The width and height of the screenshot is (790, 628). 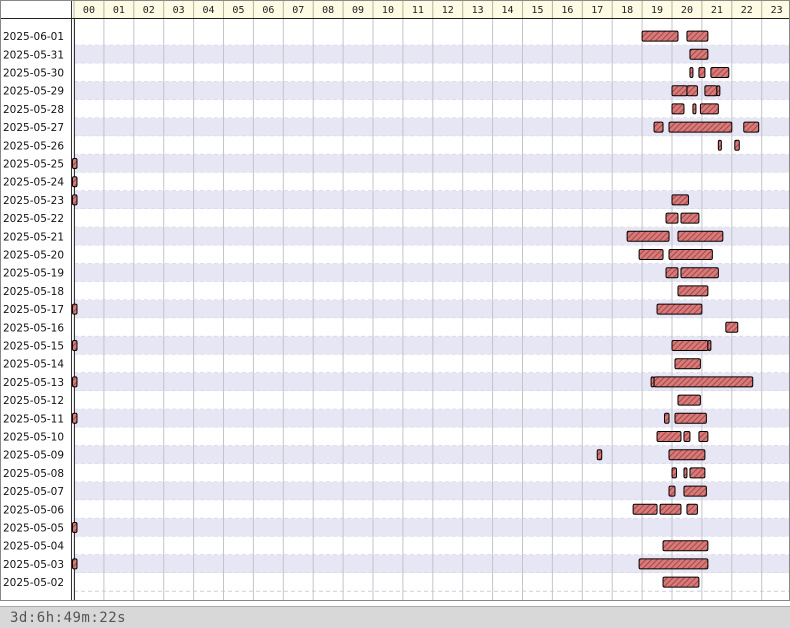 What do you see at coordinates (328, 10) in the screenshot?
I see `hour-tick-label: 08` at bounding box center [328, 10].